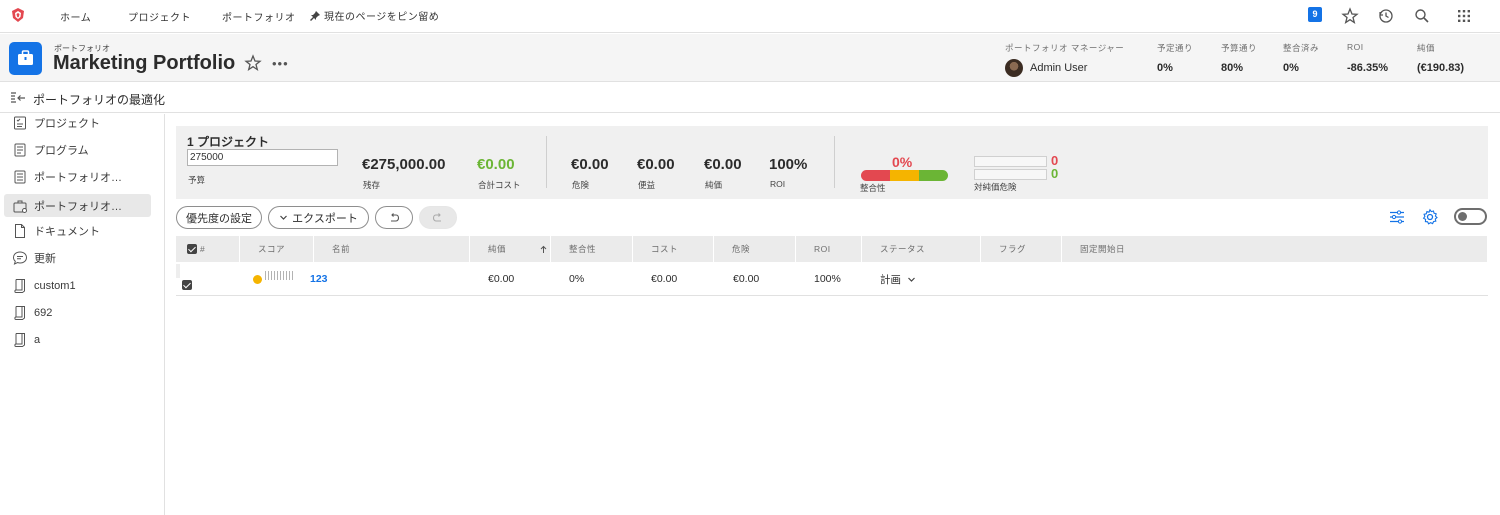  I want to click on on-budget-label: 予算通り, so click(1239, 48).